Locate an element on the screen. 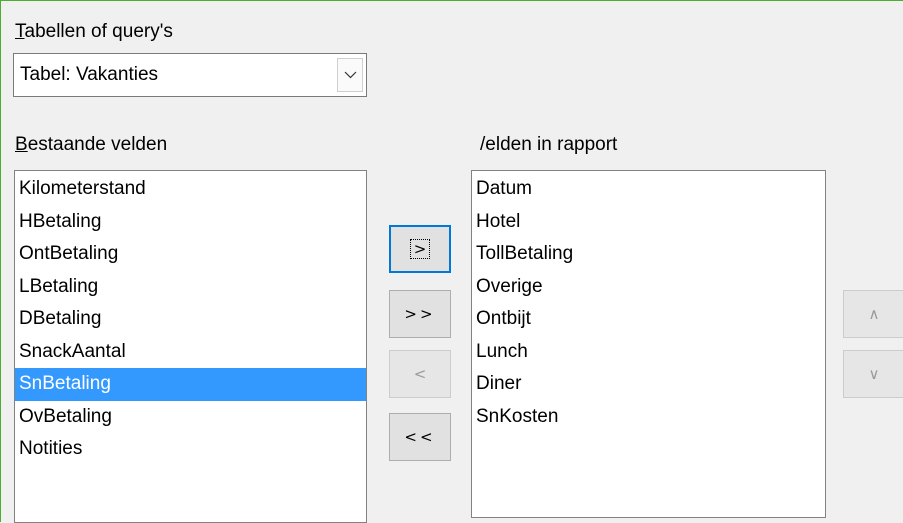 The height and width of the screenshot is (523, 903). remove-all-fields-button: << is located at coordinates (420, 437).